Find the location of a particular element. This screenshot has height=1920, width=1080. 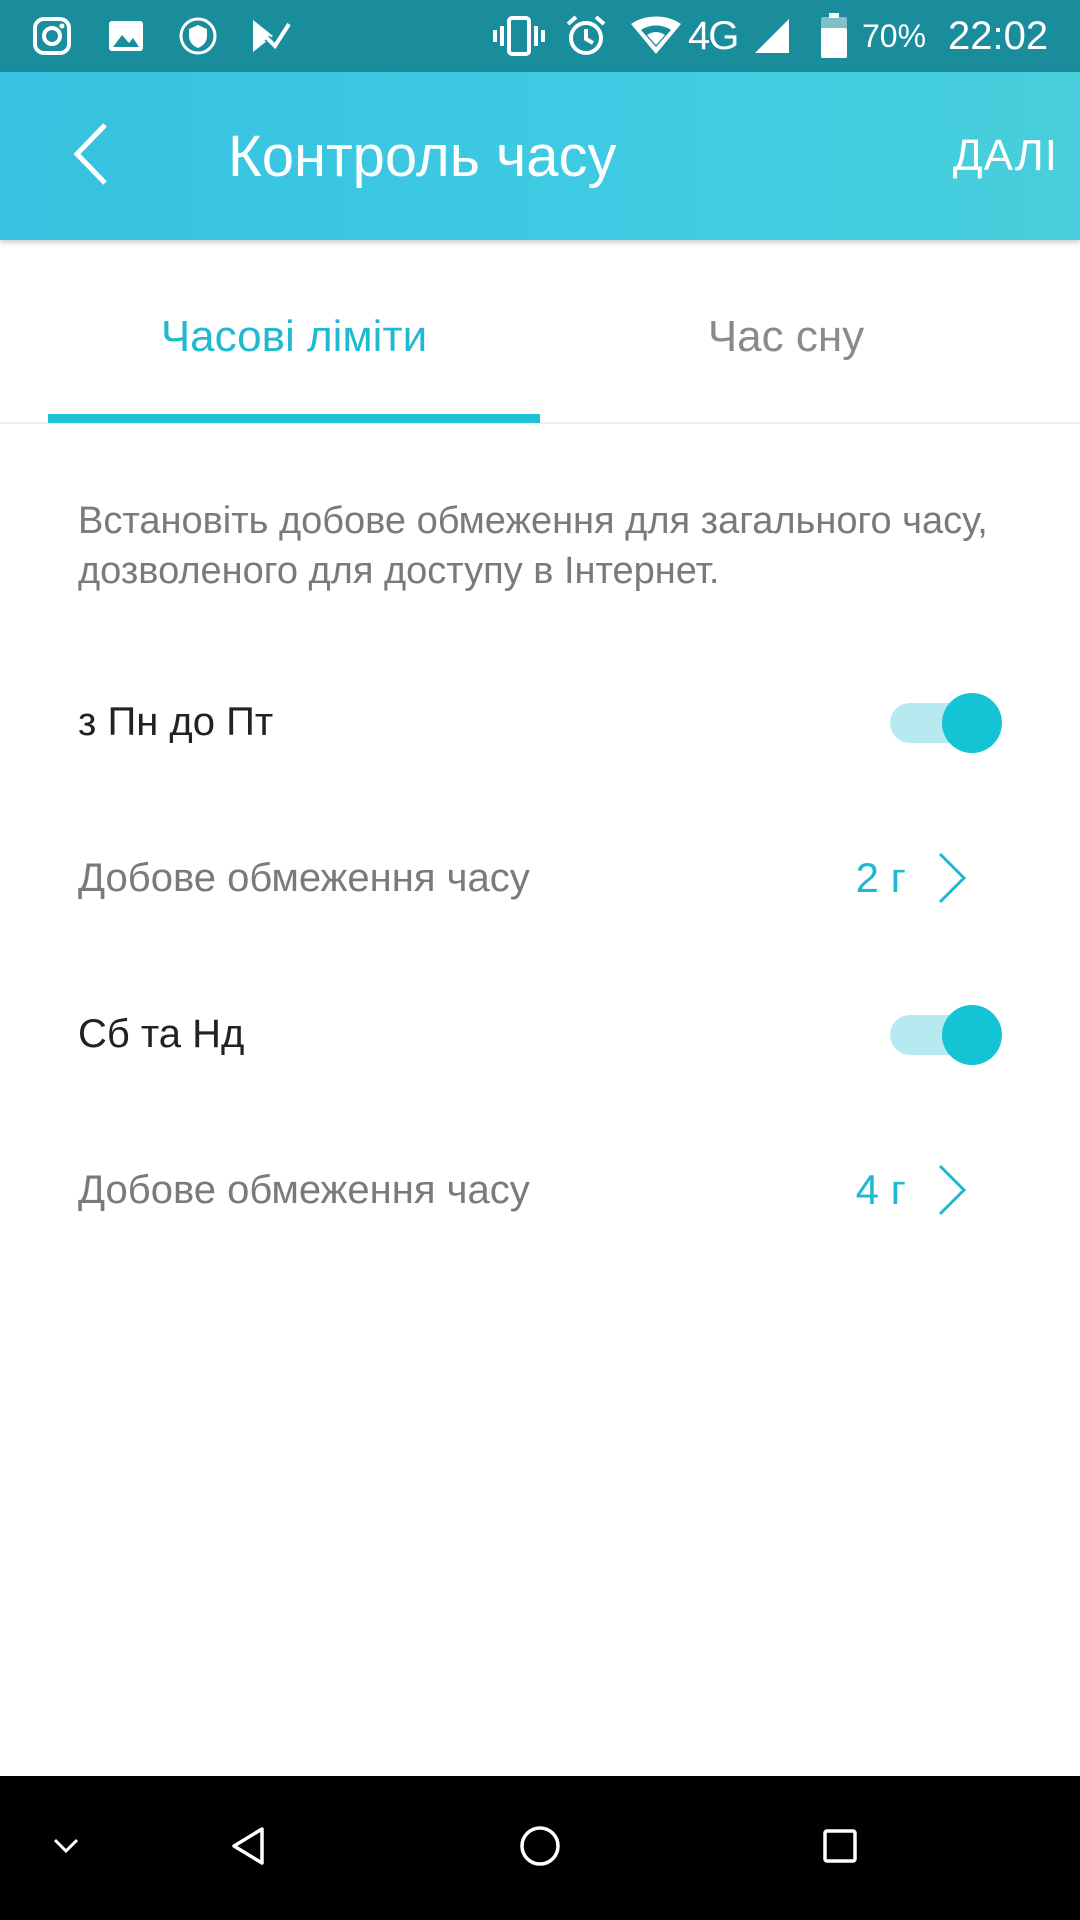

app-bar: Контроль часу ДАЛІ is located at coordinates (540, 156).